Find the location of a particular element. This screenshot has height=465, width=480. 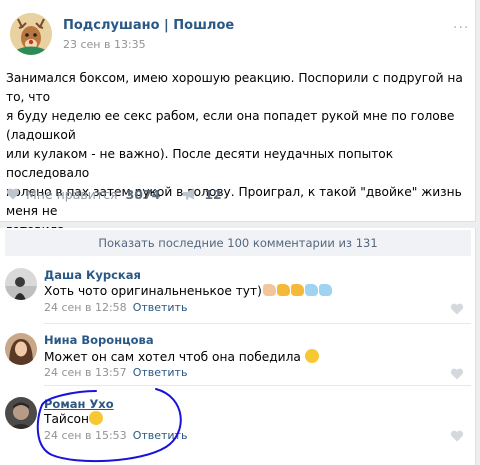

comment-meta: 24 сен в 12:58 Ответить is located at coordinates (115, 307).